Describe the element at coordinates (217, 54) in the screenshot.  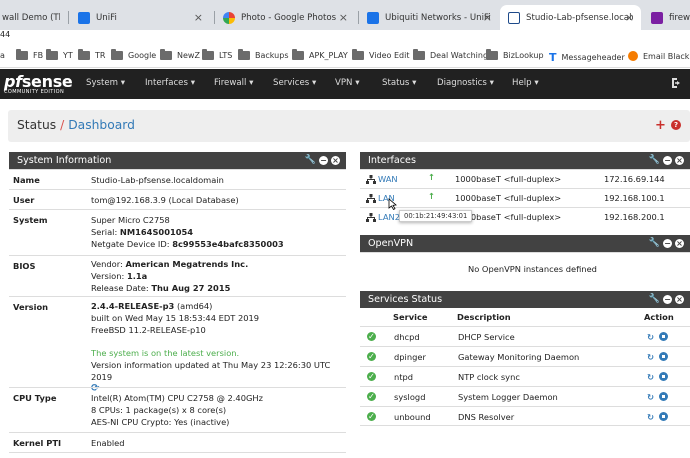
I see `bookmark-lts: LTS` at that location.